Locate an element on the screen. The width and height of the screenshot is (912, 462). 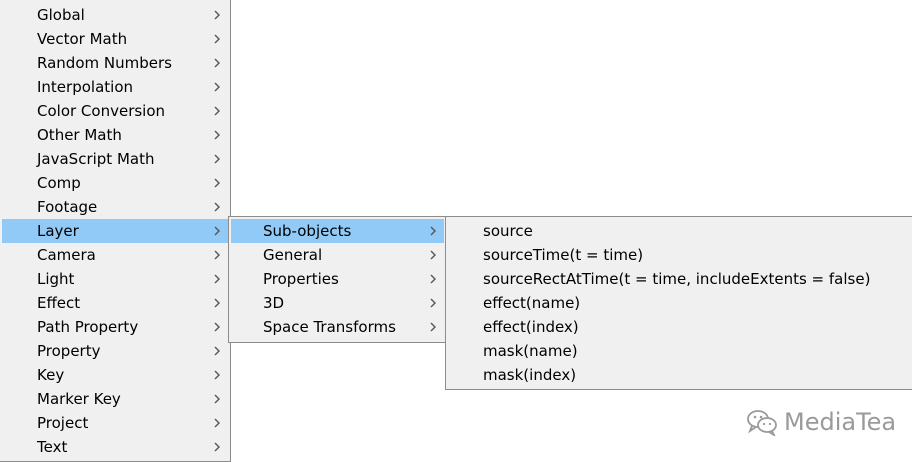
menu-item-sub-objects: Sub-objects is located at coordinates (337, 231).